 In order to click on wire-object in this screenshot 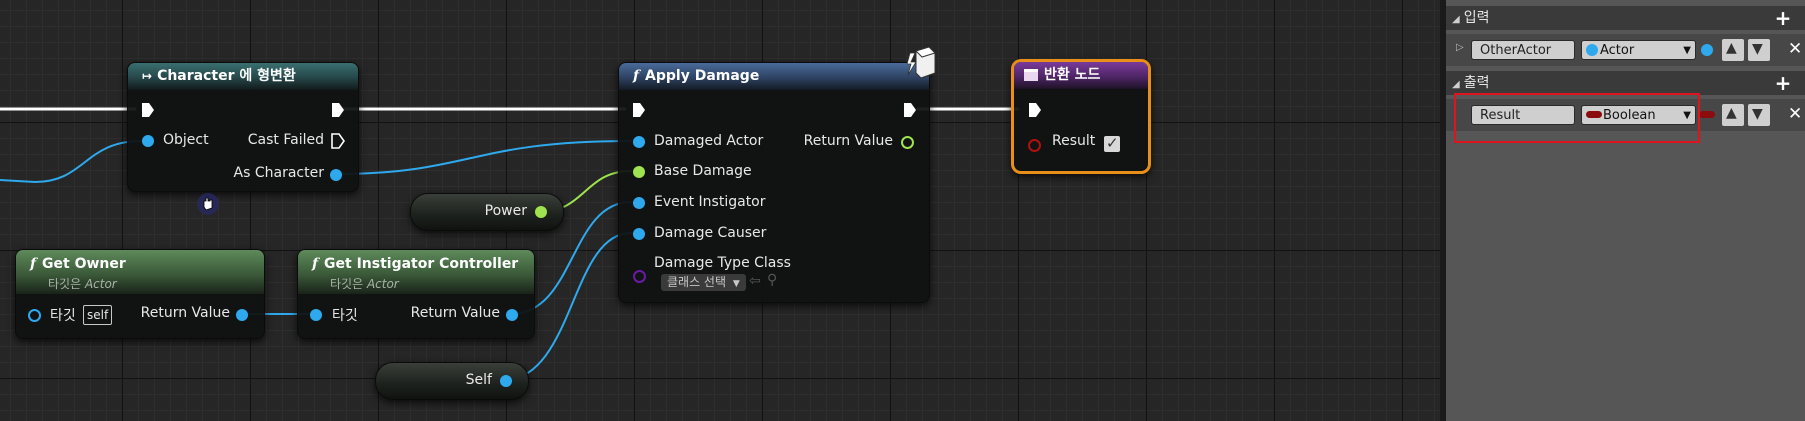, I will do `click(71, 162)`.